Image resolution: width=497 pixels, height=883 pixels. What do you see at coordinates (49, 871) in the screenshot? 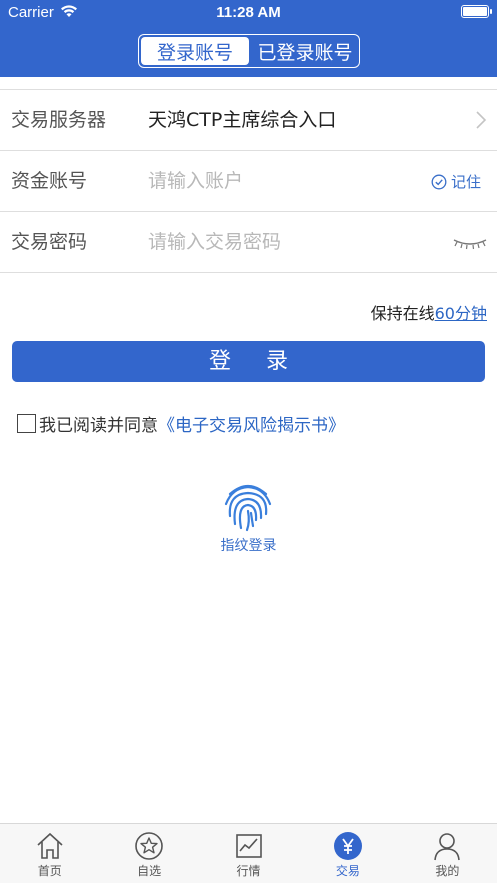
I see `tab-label: 首页` at bounding box center [49, 871].